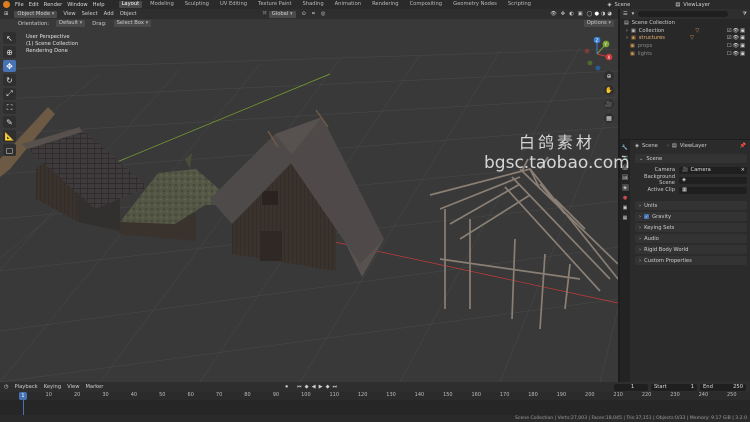 The height and width of the screenshot is (422, 750). I want to click on workspace-tab-texture-paint: Texture Paint, so click(274, 4).